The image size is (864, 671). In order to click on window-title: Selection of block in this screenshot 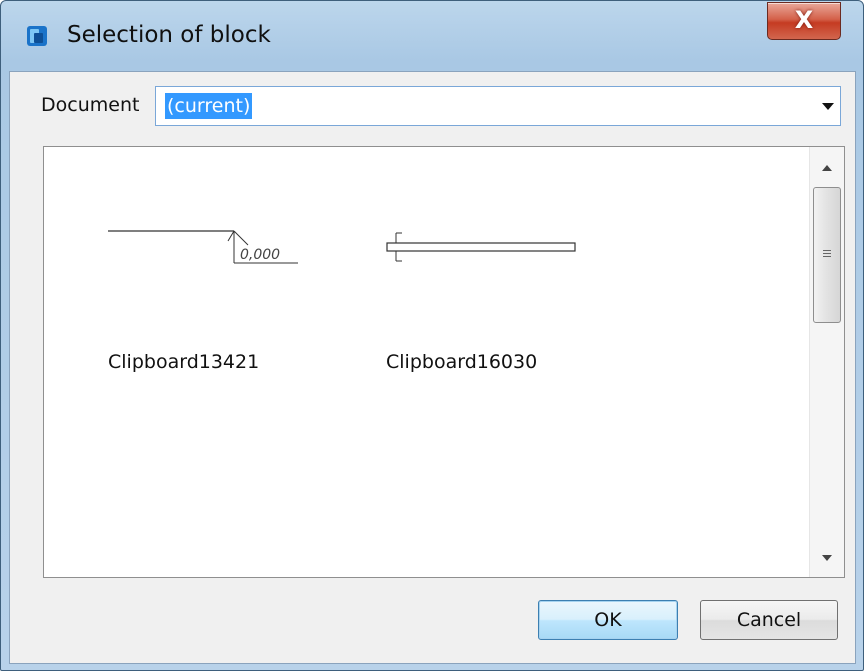, I will do `click(169, 35)`.